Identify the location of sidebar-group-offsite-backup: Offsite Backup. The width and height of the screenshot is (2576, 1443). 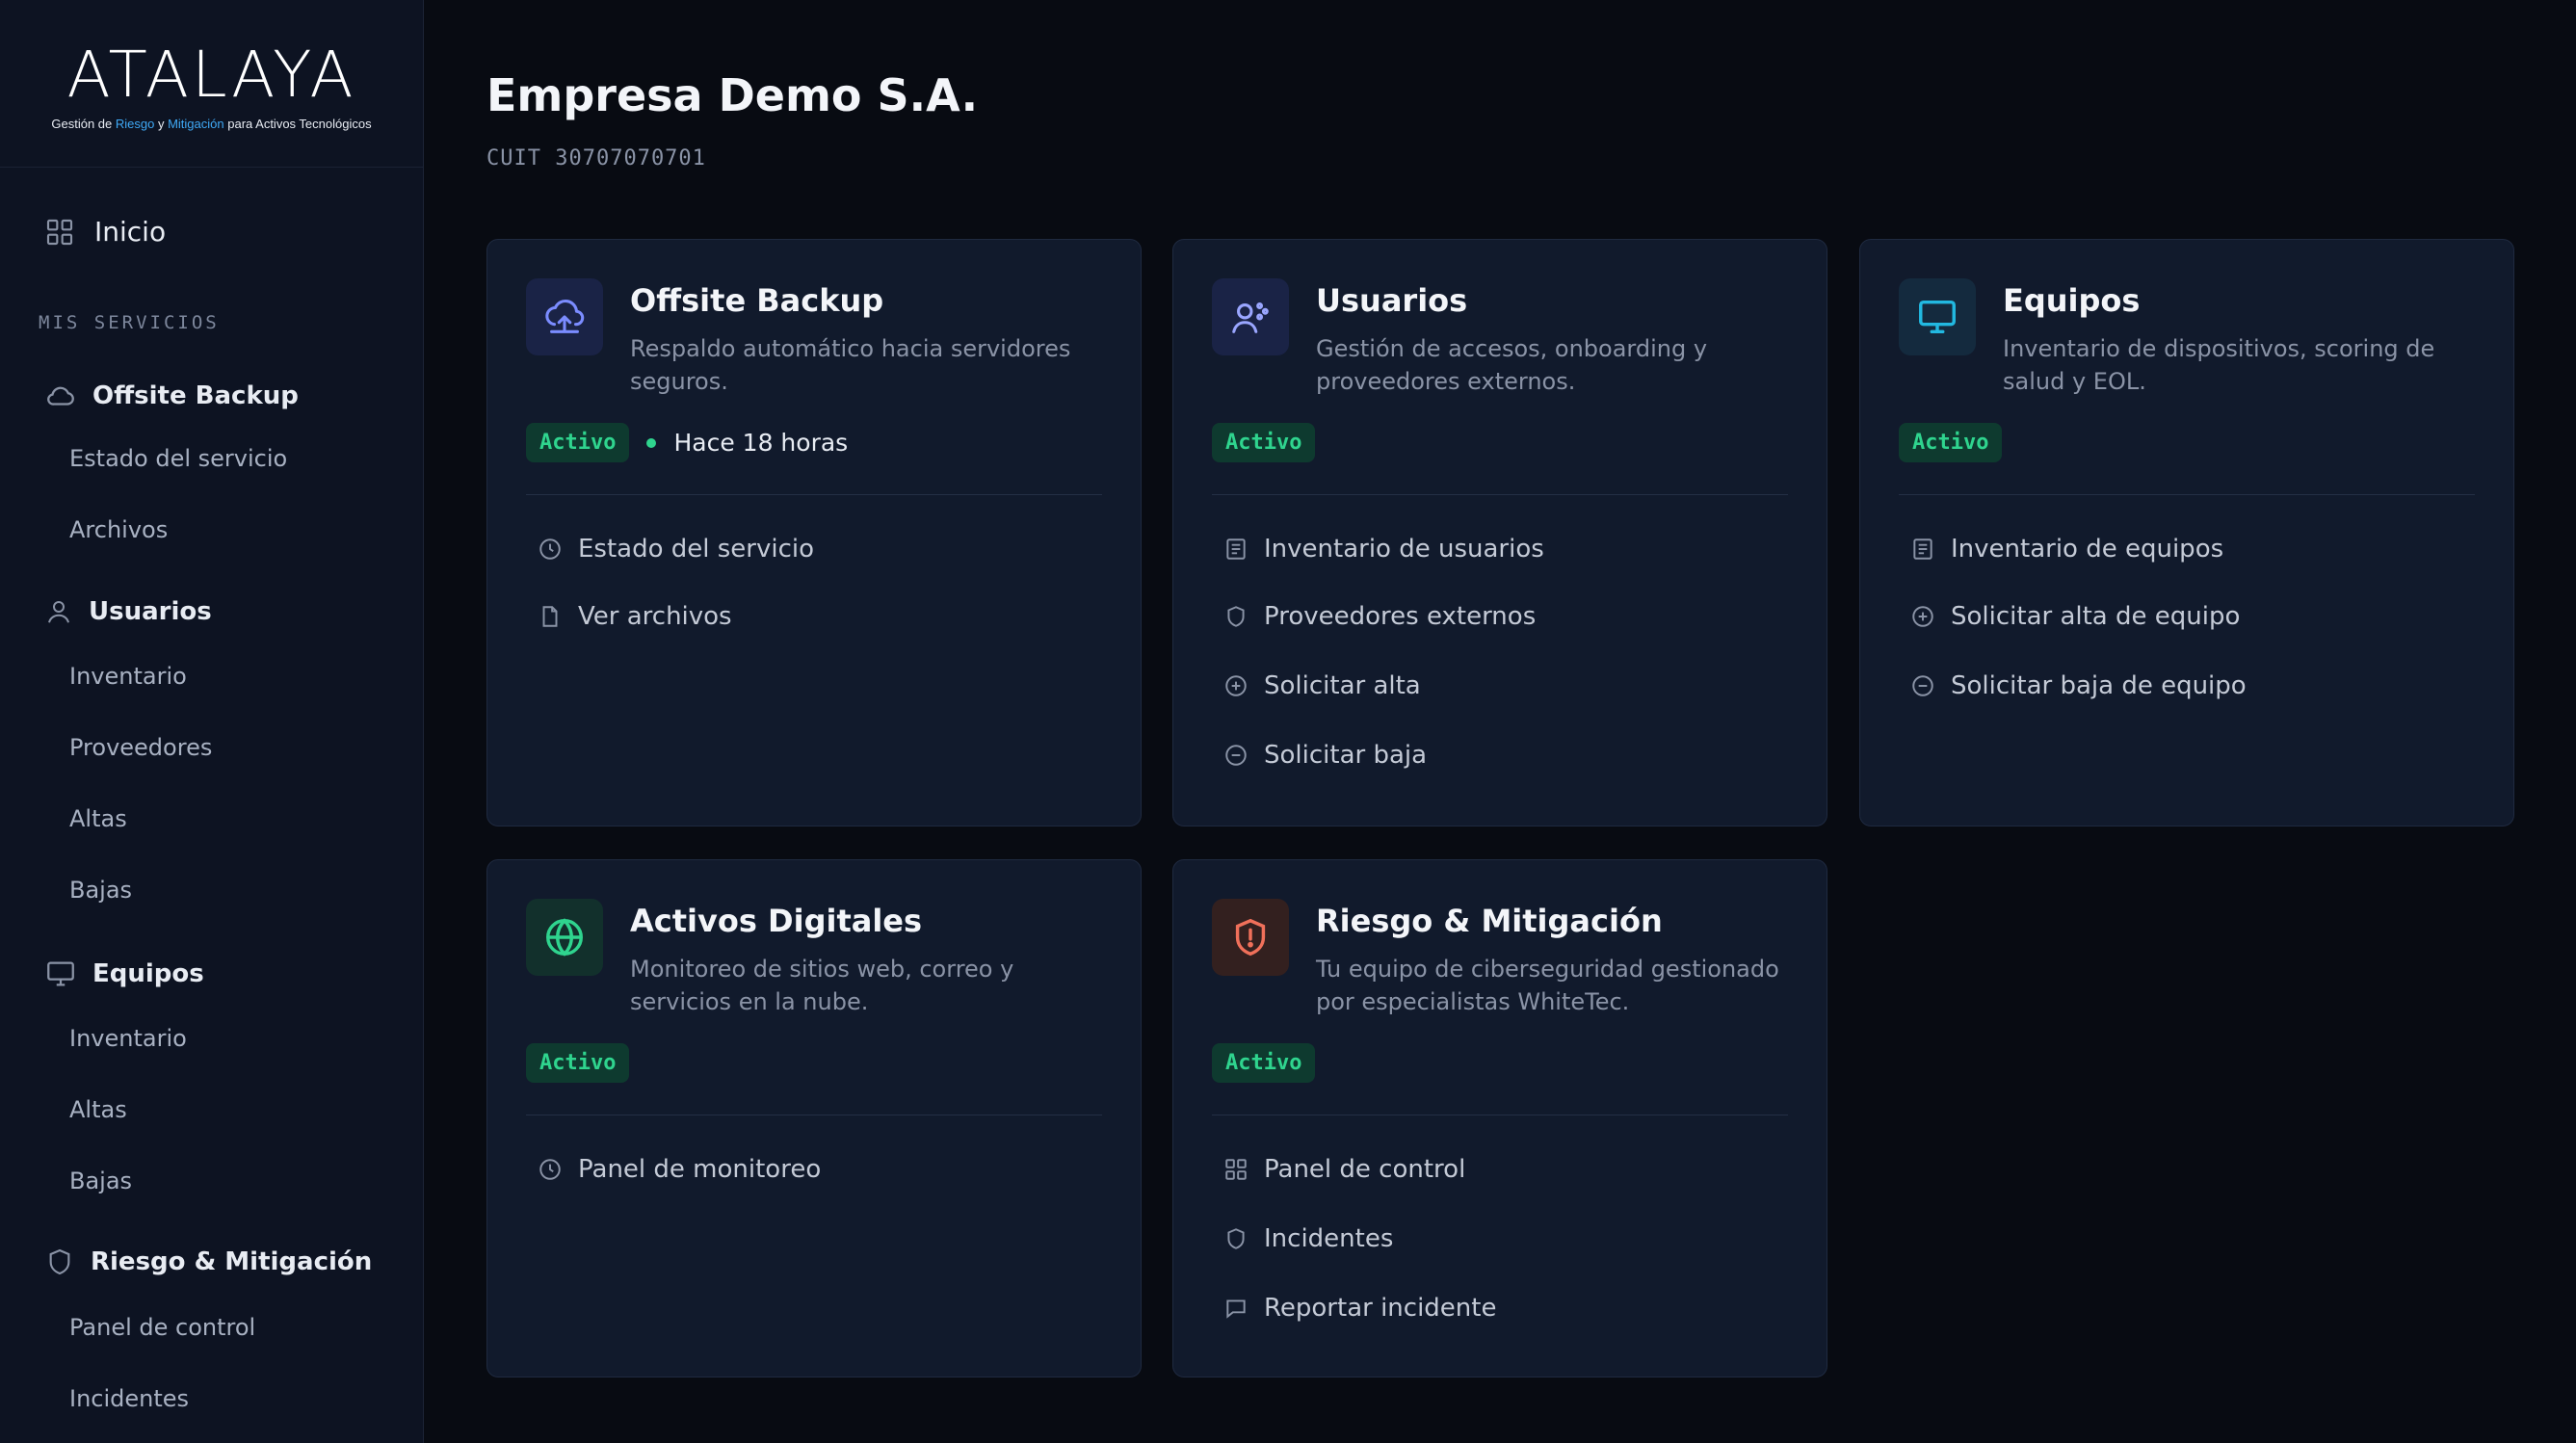
(172, 396).